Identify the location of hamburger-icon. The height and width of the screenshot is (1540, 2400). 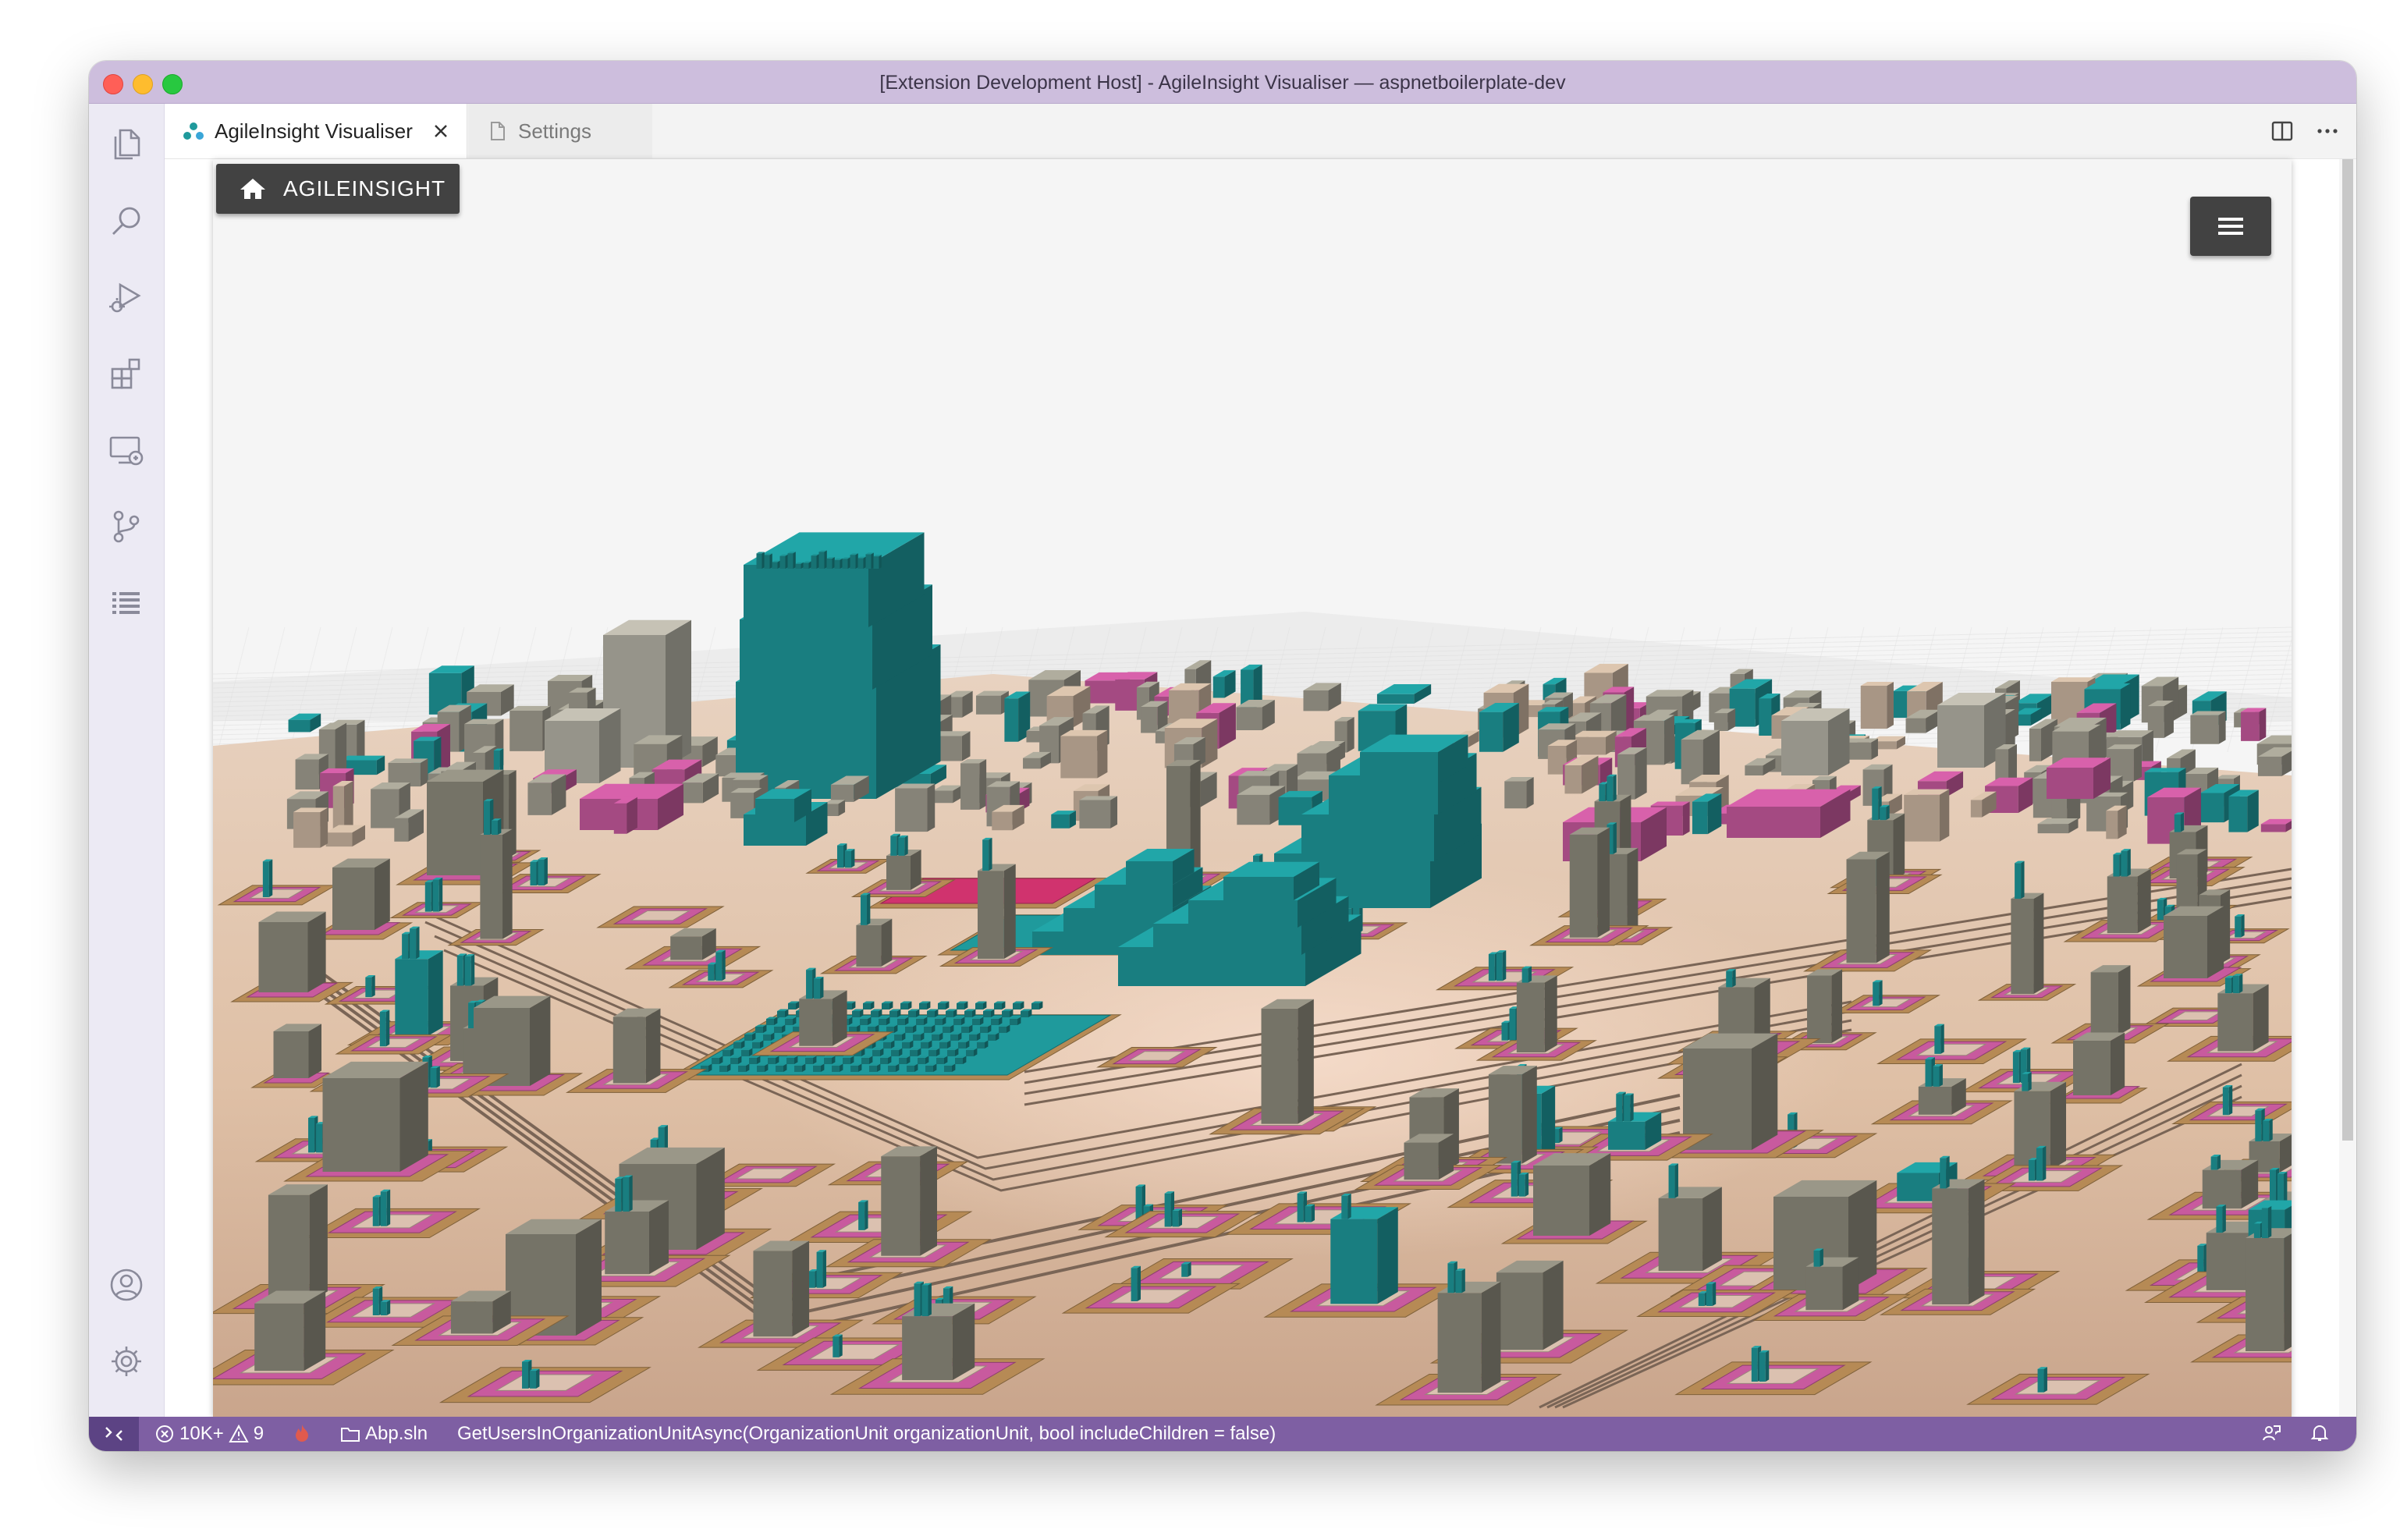
(2230, 226).